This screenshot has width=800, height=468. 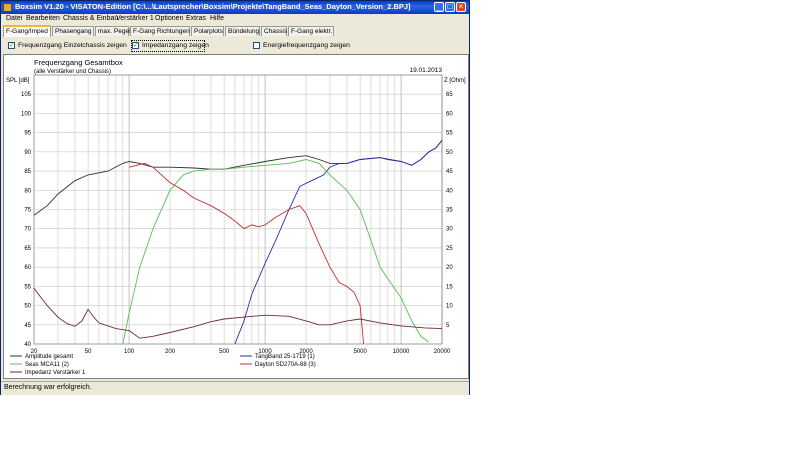 What do you see at coordinates (175, 45) in the screenshot?
I see `checkbox-impedanz-label: Impedanzgang zeigen` at bounding box center [175, 45].